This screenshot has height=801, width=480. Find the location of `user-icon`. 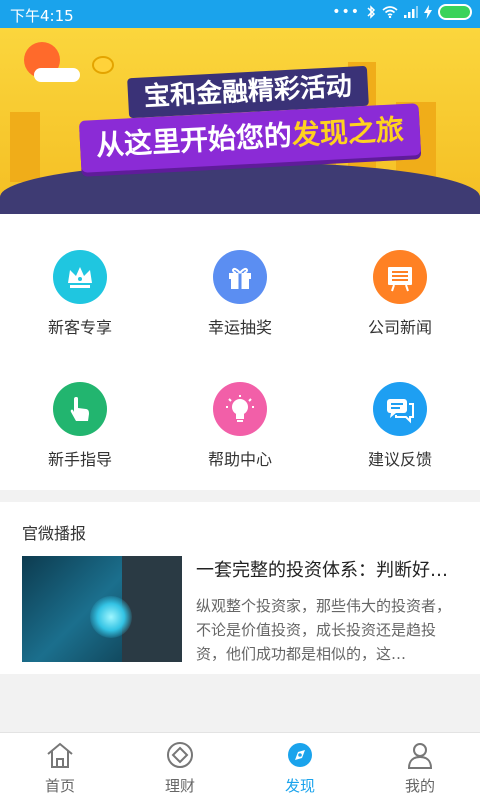

user-icon is located at coordinates (420, 756).